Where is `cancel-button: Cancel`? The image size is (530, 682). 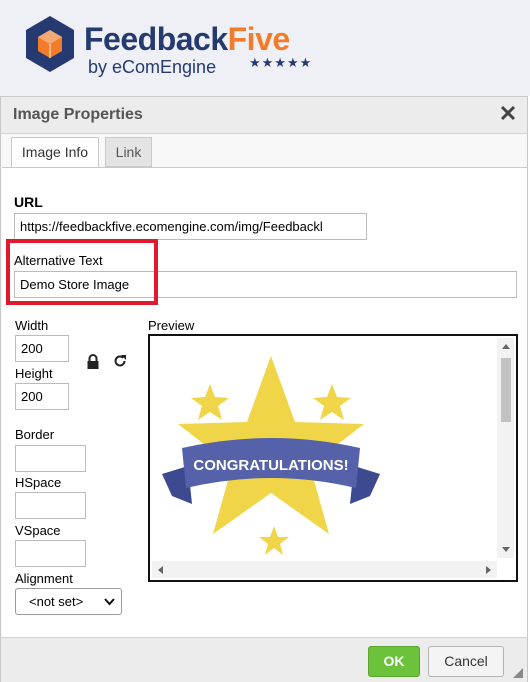
cancel-button: Cancel is located at coordinates (466, 661).